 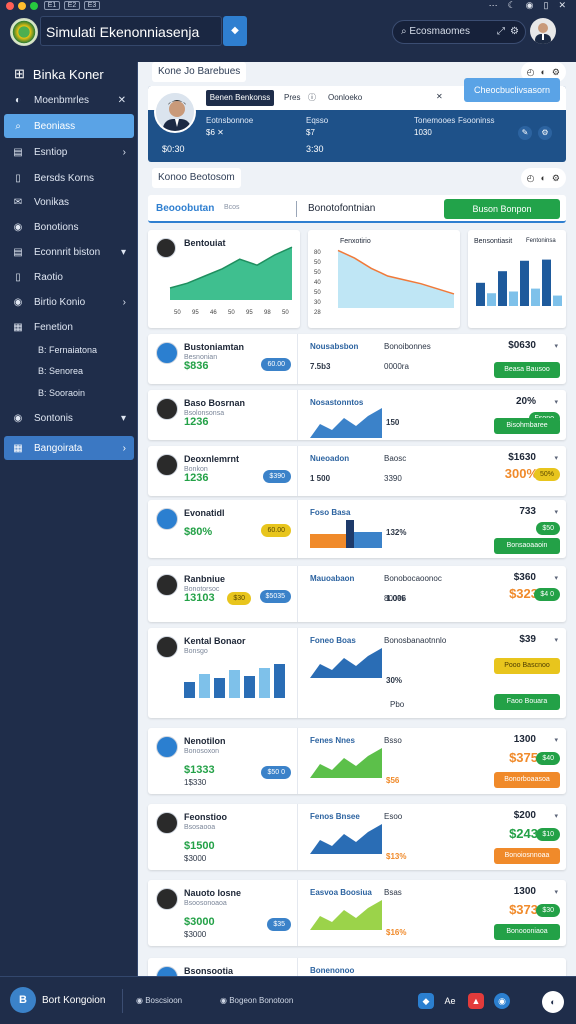 What do you see at coordinates (527, 702) in the screenshot?
I see `row-action-button: Faoo Bouara` at bounding box center [527, 702].